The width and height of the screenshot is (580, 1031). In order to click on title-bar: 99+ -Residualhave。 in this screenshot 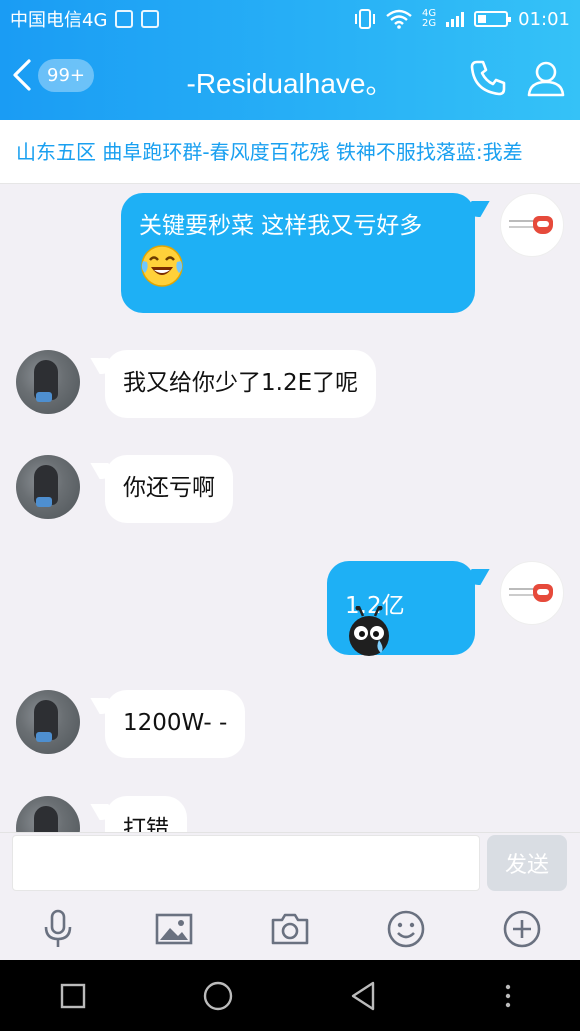, I will do `click(290, 79)`.